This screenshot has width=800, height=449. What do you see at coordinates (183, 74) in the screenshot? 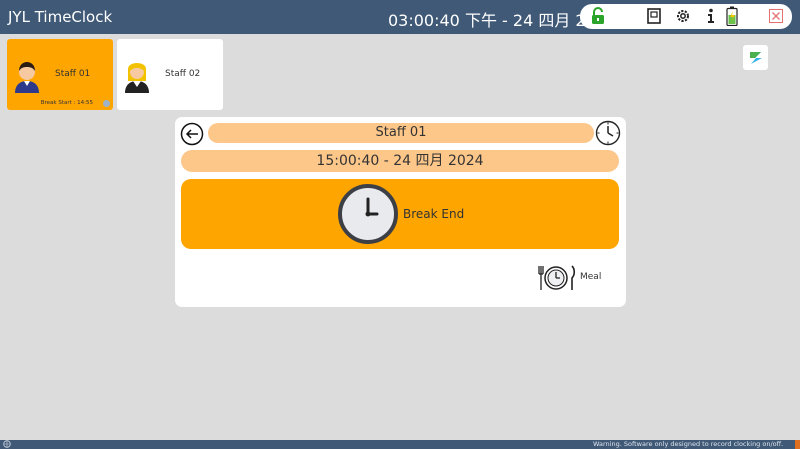
I see `staff-name: Staff 02` at bounding box center [183, 74].